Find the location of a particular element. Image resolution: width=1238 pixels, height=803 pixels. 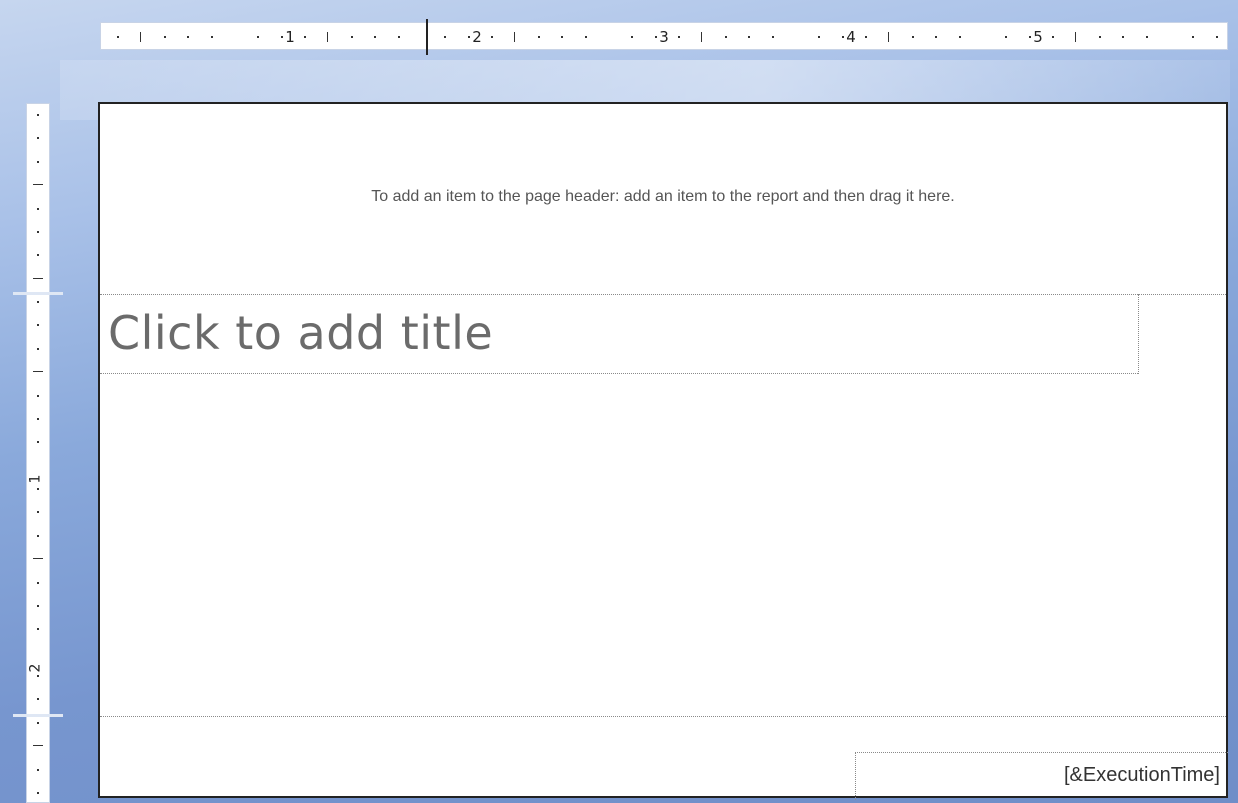

ruler-label-5: 5 is located at coordinates (1038, 37).